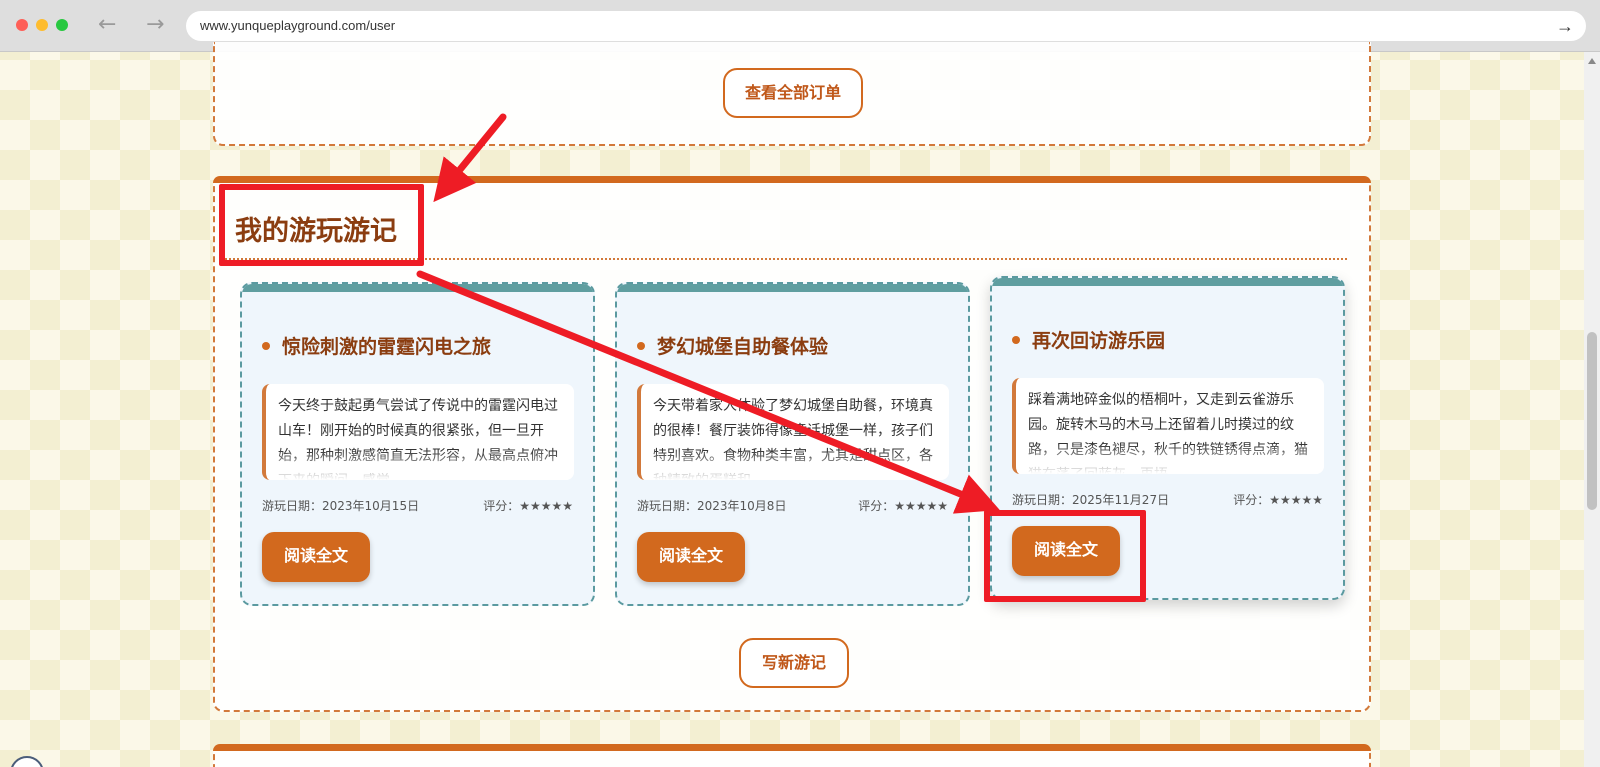 This screenshot has height=767, width=1600. I want to click on card-title: 惊险刺激的雷霆闪电之旅, so click(376, 345).